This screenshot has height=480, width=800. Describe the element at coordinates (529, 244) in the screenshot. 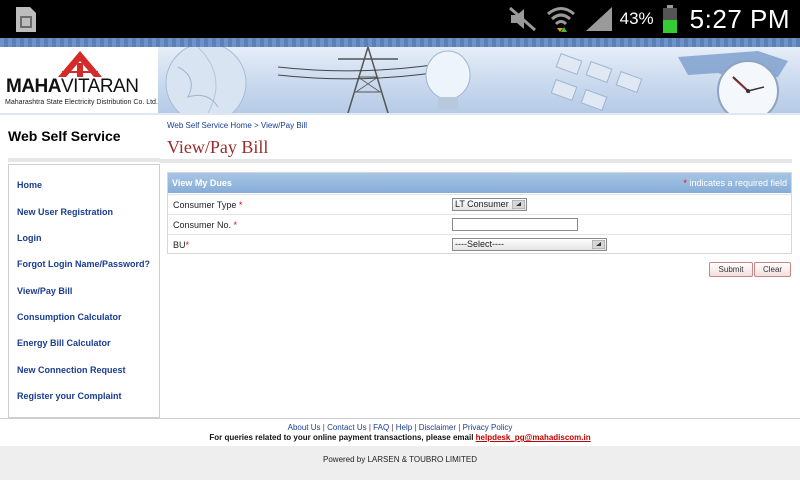

I see `bu-select: ----Select----` at that location.